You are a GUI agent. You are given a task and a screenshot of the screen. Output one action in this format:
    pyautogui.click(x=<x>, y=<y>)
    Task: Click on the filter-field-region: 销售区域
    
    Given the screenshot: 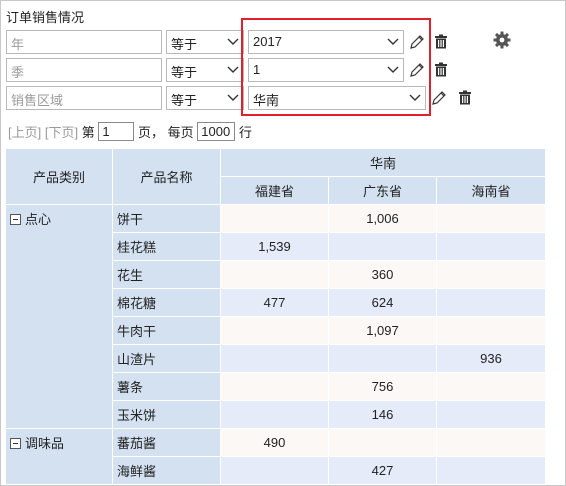 What is the action you would take?
    pyautogui.click(x=84, y=98)
    